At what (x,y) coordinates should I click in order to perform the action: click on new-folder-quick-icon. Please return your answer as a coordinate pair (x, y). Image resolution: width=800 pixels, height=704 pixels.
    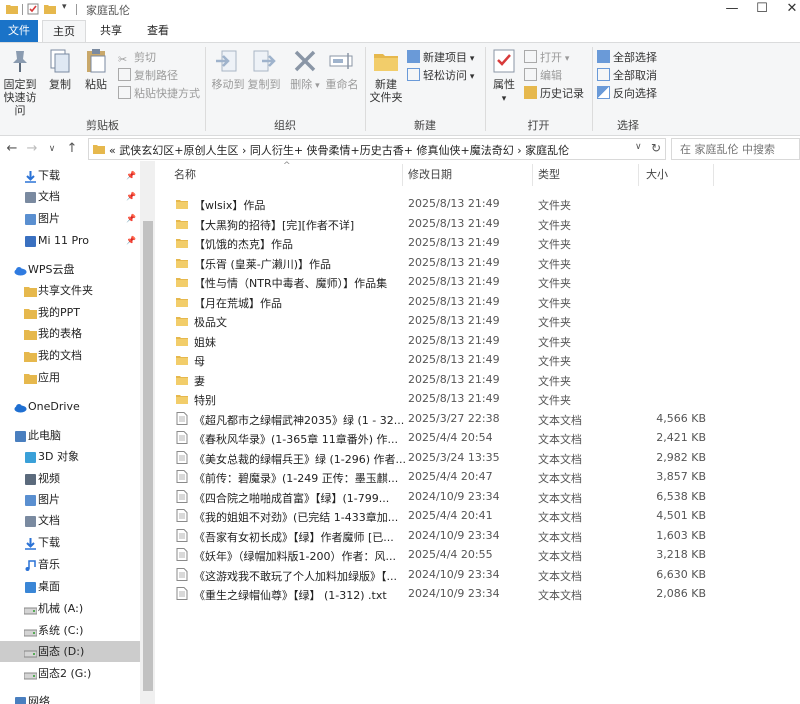
    Looking at the image, I should click on (50, 9).